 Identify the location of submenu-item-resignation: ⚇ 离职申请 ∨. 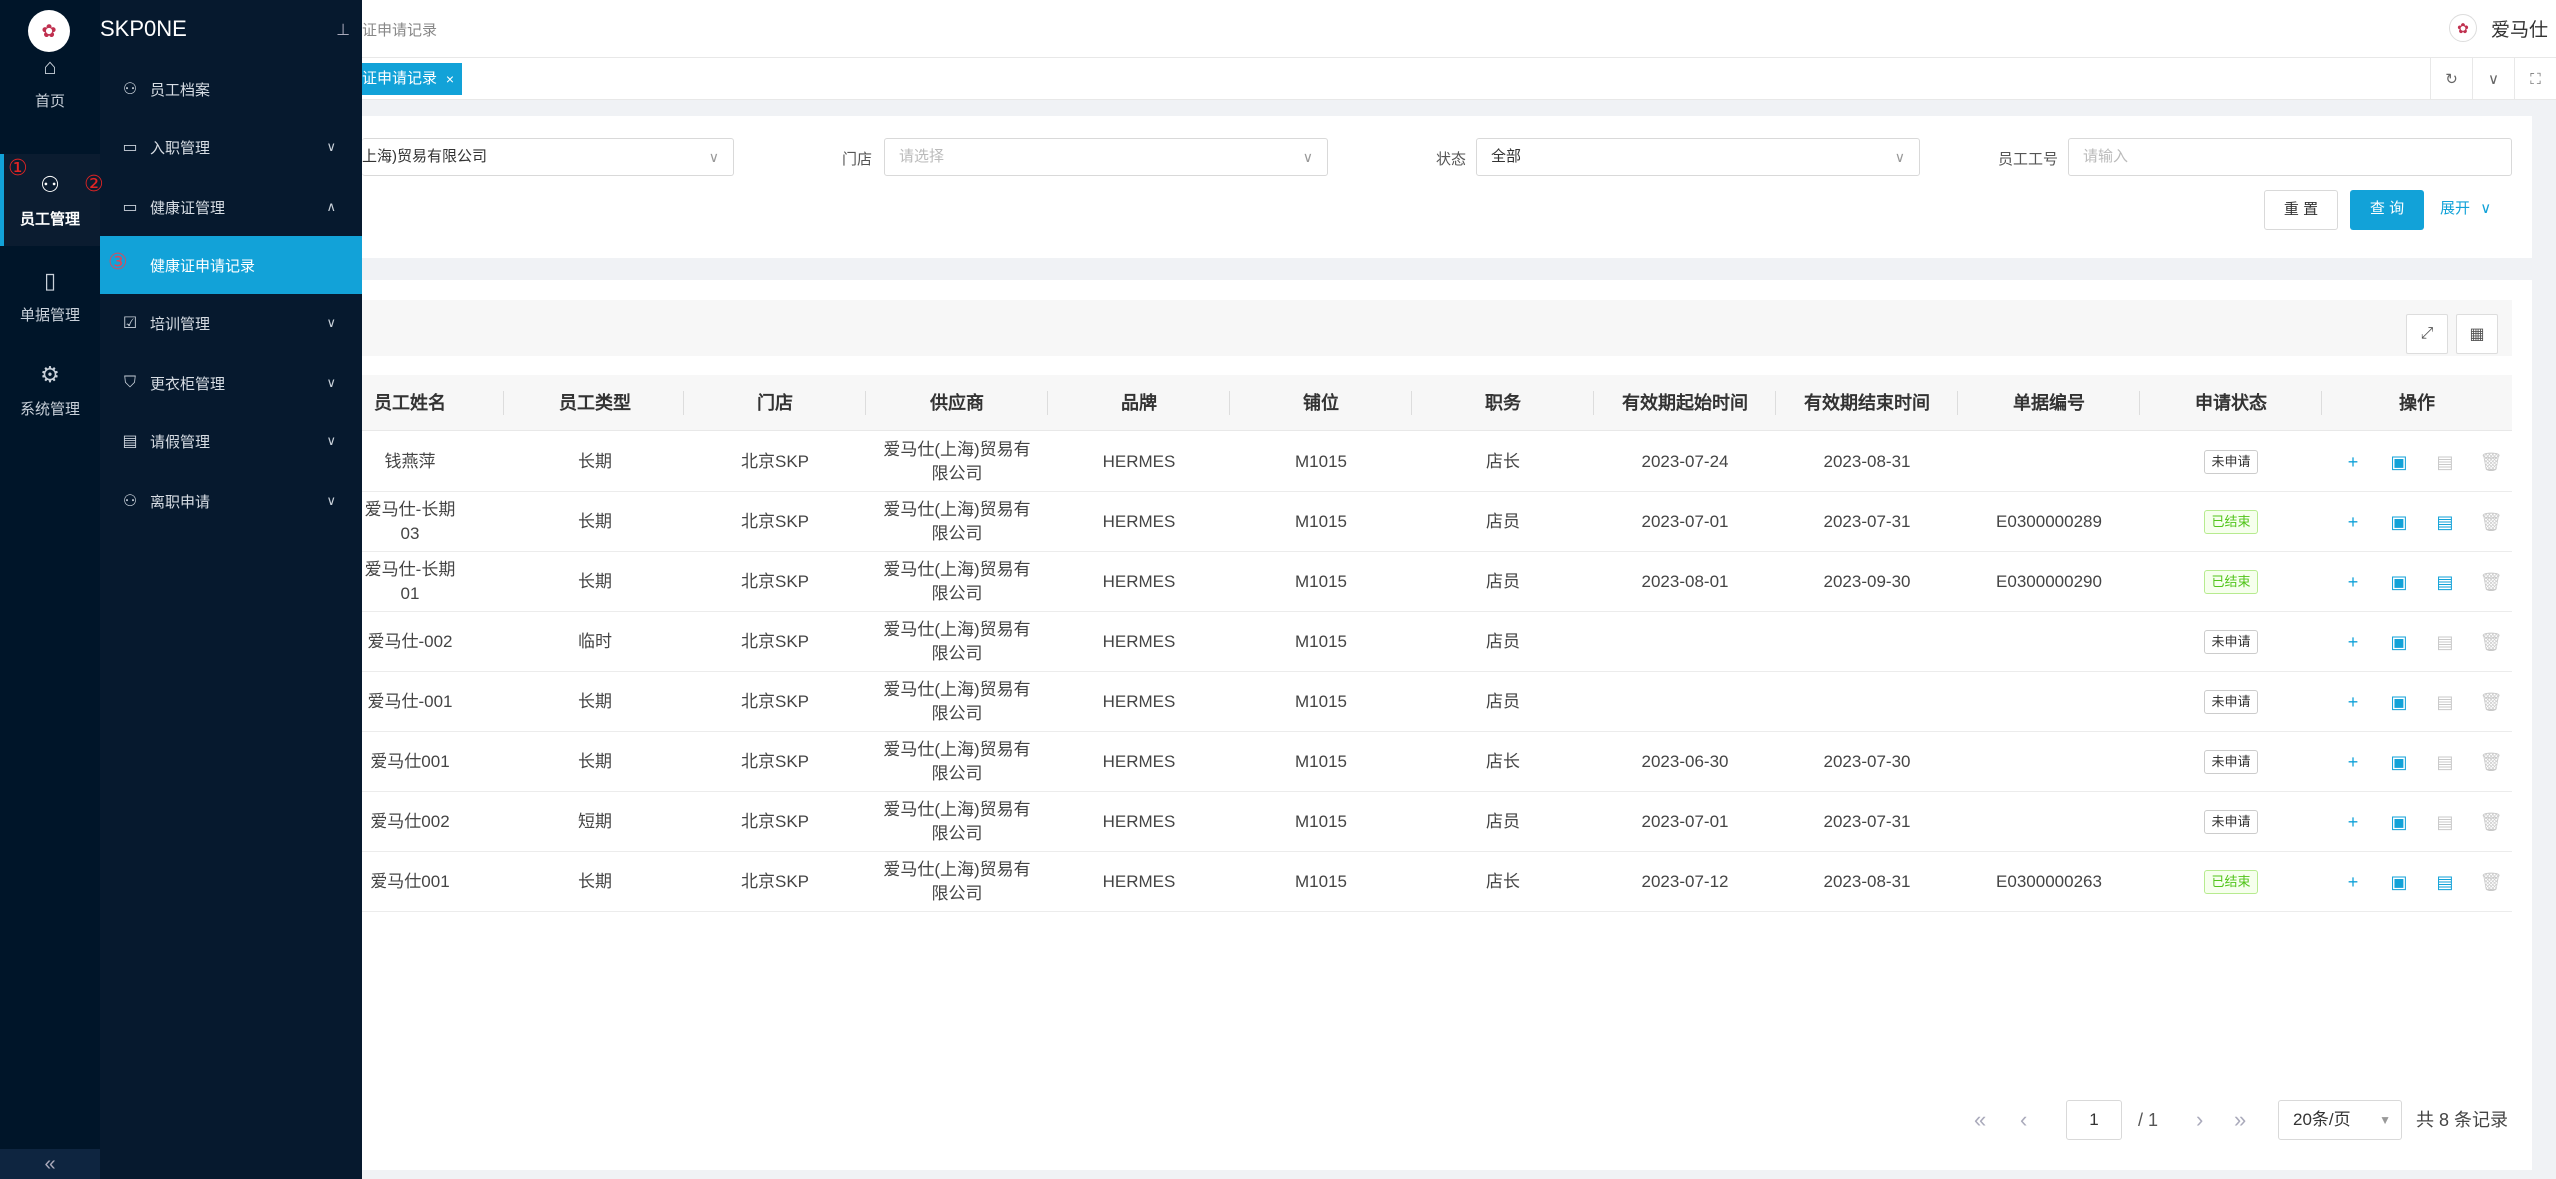
(231, 501).